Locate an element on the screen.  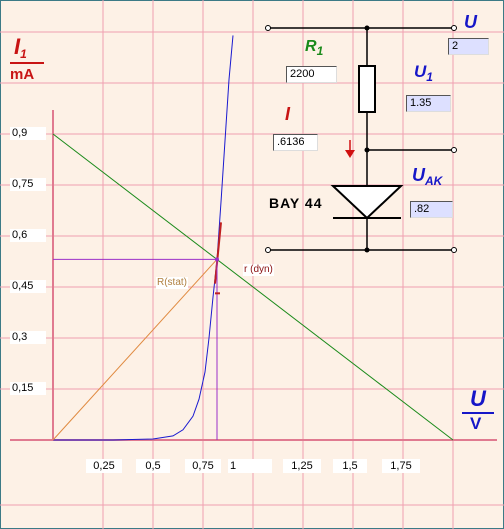
y-tick-label: 0,9 is located at coordinates (28, 133).